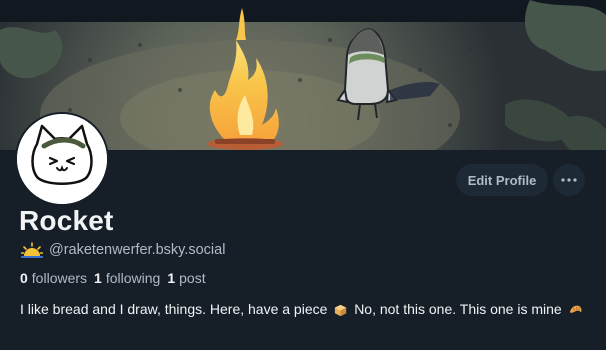 Image resolution: width=606 pixels, height=350 pixels. Describe the element at coordinates (575, 309) in the screenshot. I see `croissant-icon` at that location.